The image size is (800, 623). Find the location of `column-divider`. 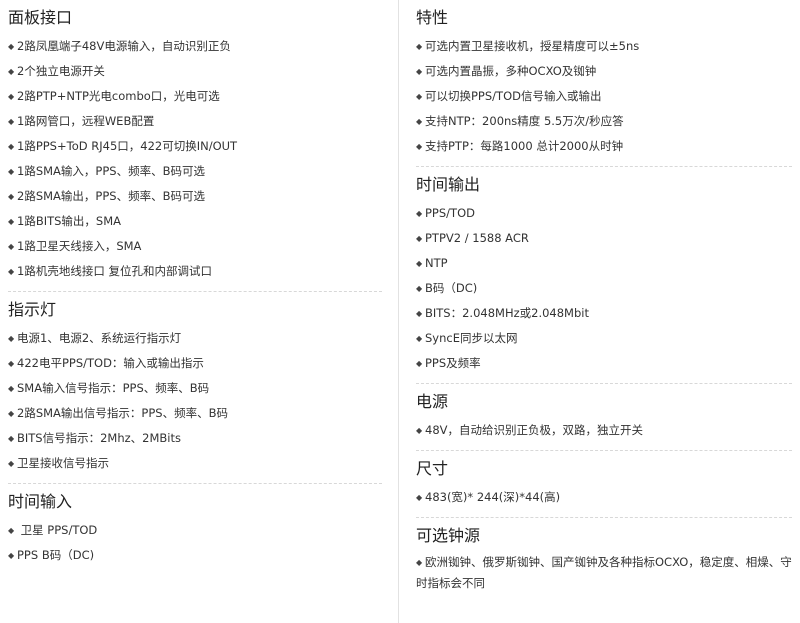

column-divider is located at coordinates (398, 311).